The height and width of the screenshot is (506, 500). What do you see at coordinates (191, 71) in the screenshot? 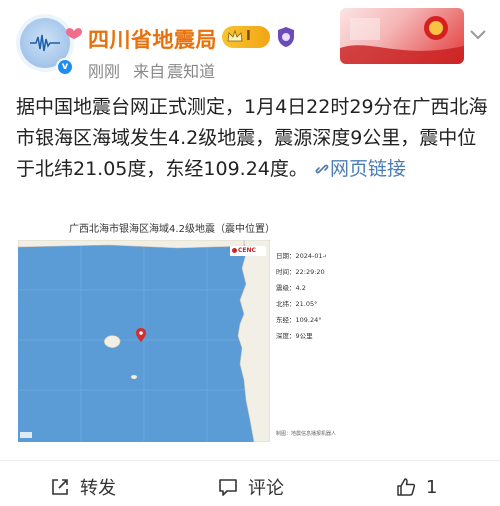
I see `post-source: 震知道` at bounding box center [191, 71].